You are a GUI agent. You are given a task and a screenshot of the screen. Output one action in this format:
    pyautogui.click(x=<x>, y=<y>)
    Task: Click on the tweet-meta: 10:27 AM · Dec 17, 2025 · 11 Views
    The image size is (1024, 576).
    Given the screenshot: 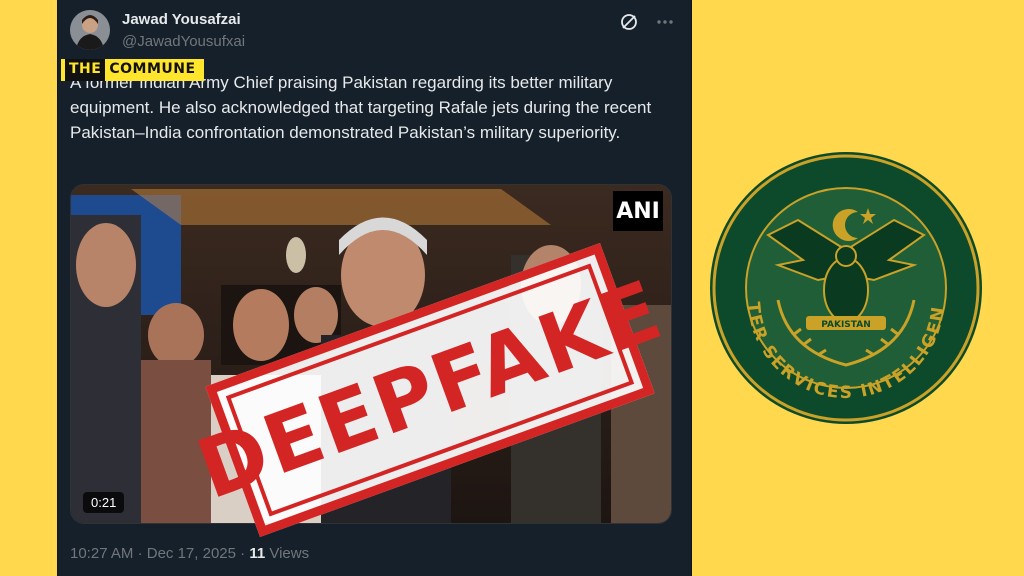 What is the action you would take?
    pyautogui.click(x=189, y=553)
    